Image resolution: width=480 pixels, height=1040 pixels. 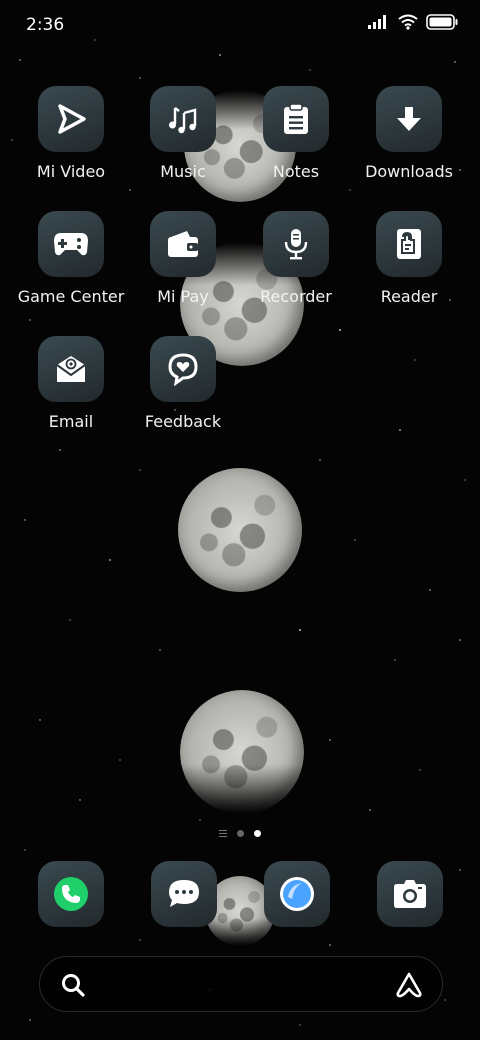 I want to click on app-recorder: Recorder, so click(x=296, y=258).